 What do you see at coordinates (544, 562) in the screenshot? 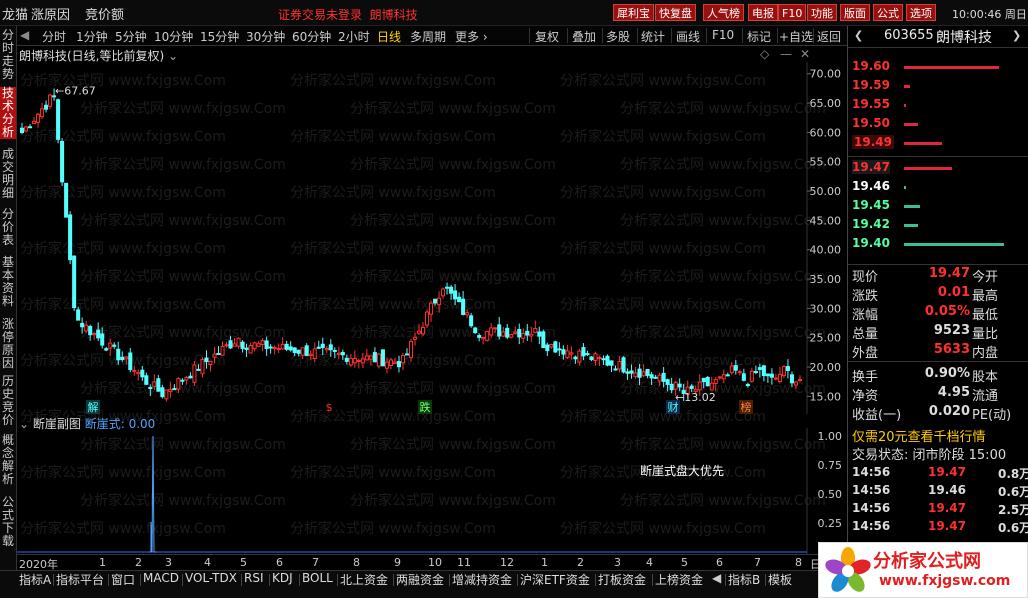
I see `x-axis-label: 1` at bounding box center [544, 562].